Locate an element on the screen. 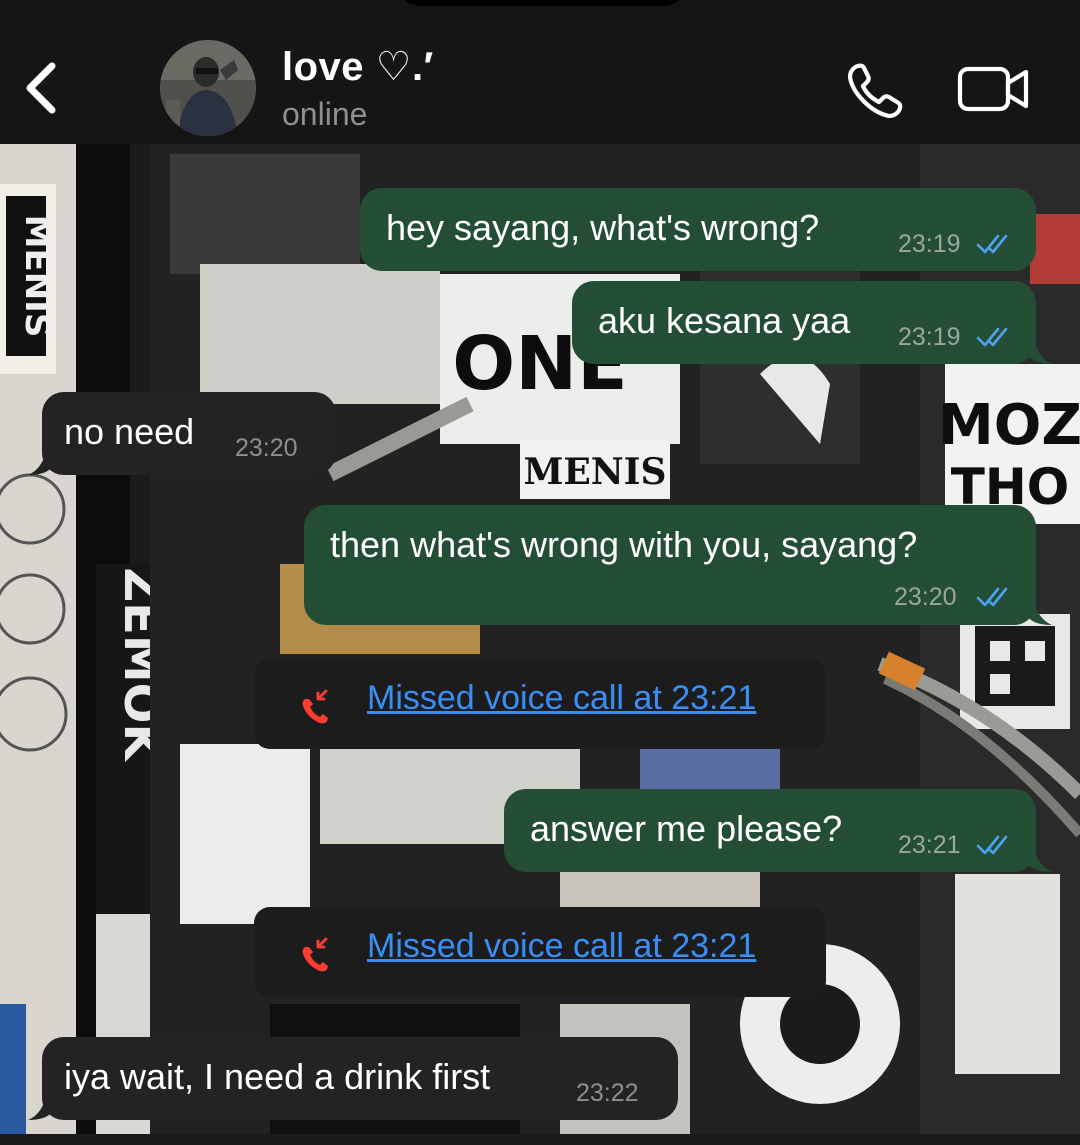  avatar-photo is located at coordinates (208, 88).